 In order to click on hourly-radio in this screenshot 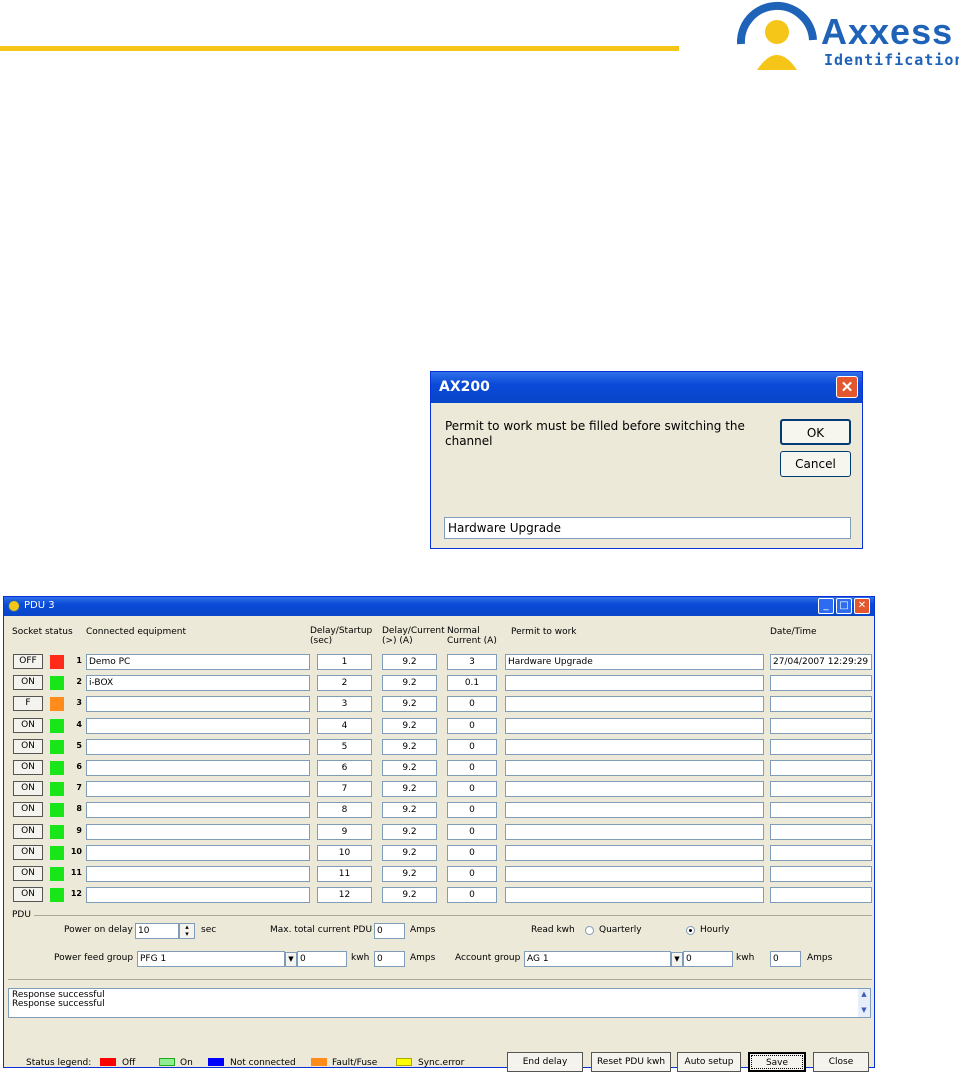, I will do `click(690, 930)`.